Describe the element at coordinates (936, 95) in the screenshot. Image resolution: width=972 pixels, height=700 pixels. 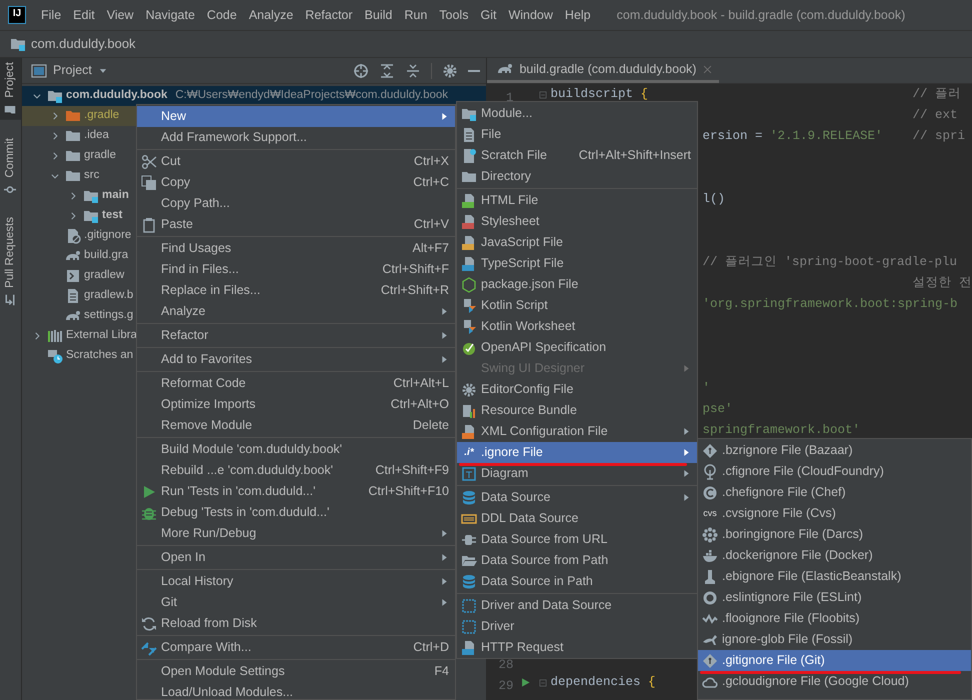
I see `code-text: // 플러` at that location.